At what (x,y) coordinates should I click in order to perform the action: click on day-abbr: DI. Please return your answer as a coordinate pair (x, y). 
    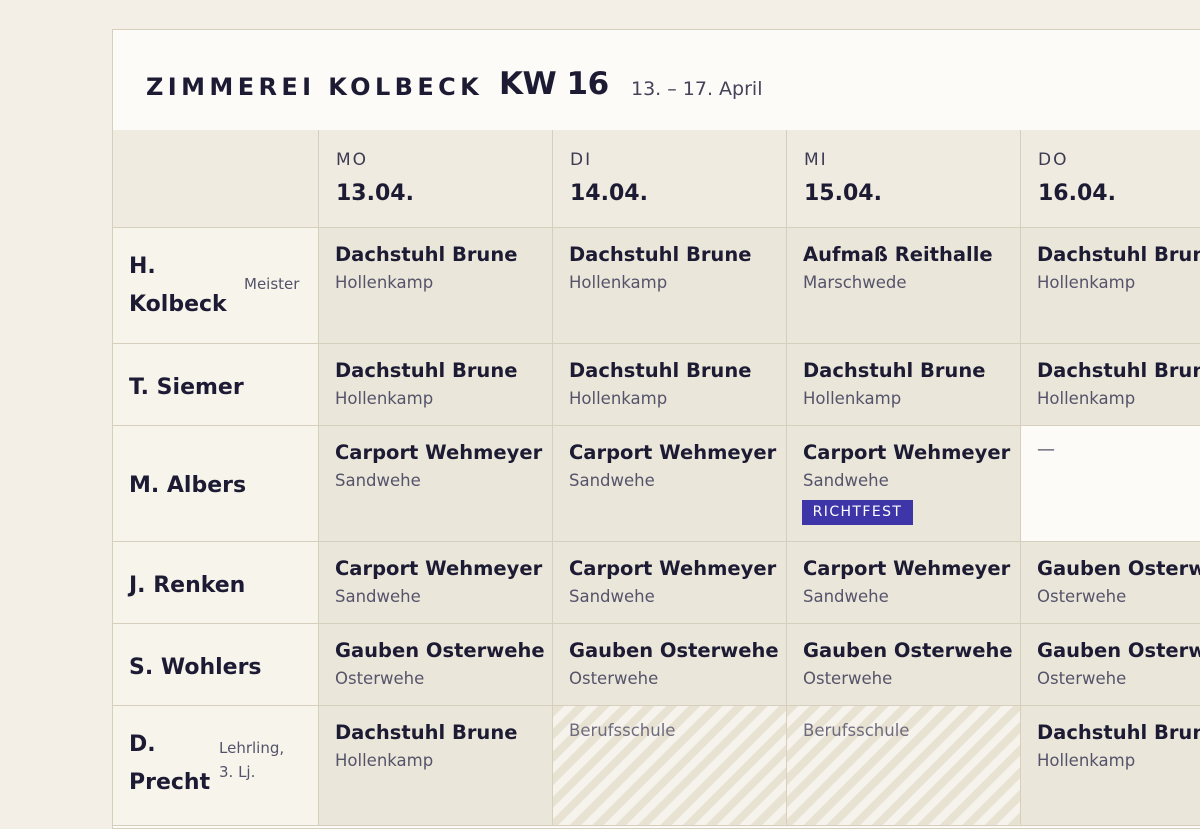
    Looking at the image, I should click on (581, 160).